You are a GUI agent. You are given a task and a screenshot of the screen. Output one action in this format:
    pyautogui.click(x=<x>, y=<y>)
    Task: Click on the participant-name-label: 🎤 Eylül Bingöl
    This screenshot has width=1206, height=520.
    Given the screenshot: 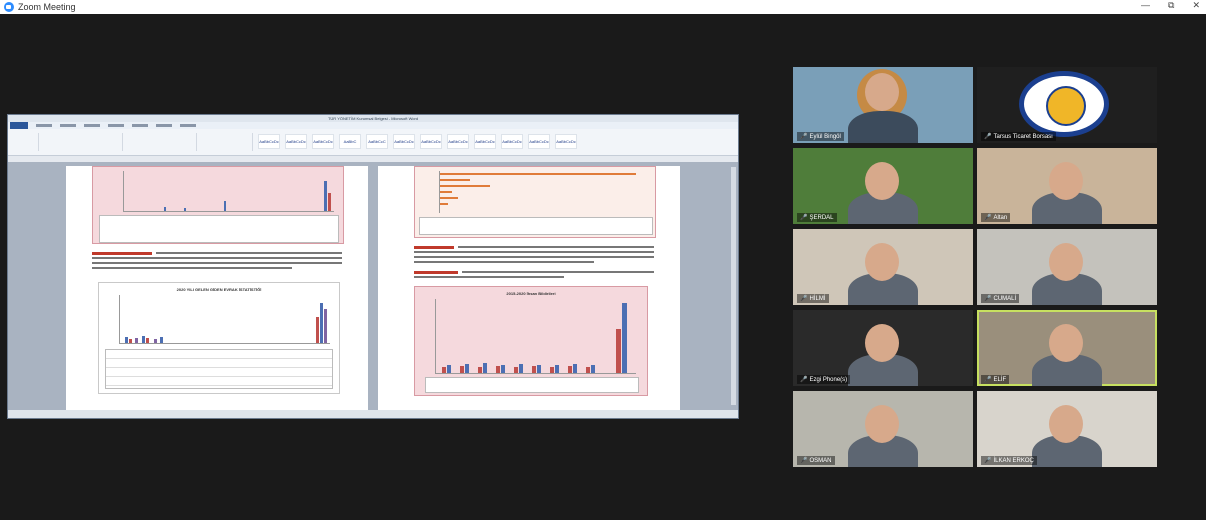 What is the action you would take?
    pyautogui.click(x=820, y=136)
    